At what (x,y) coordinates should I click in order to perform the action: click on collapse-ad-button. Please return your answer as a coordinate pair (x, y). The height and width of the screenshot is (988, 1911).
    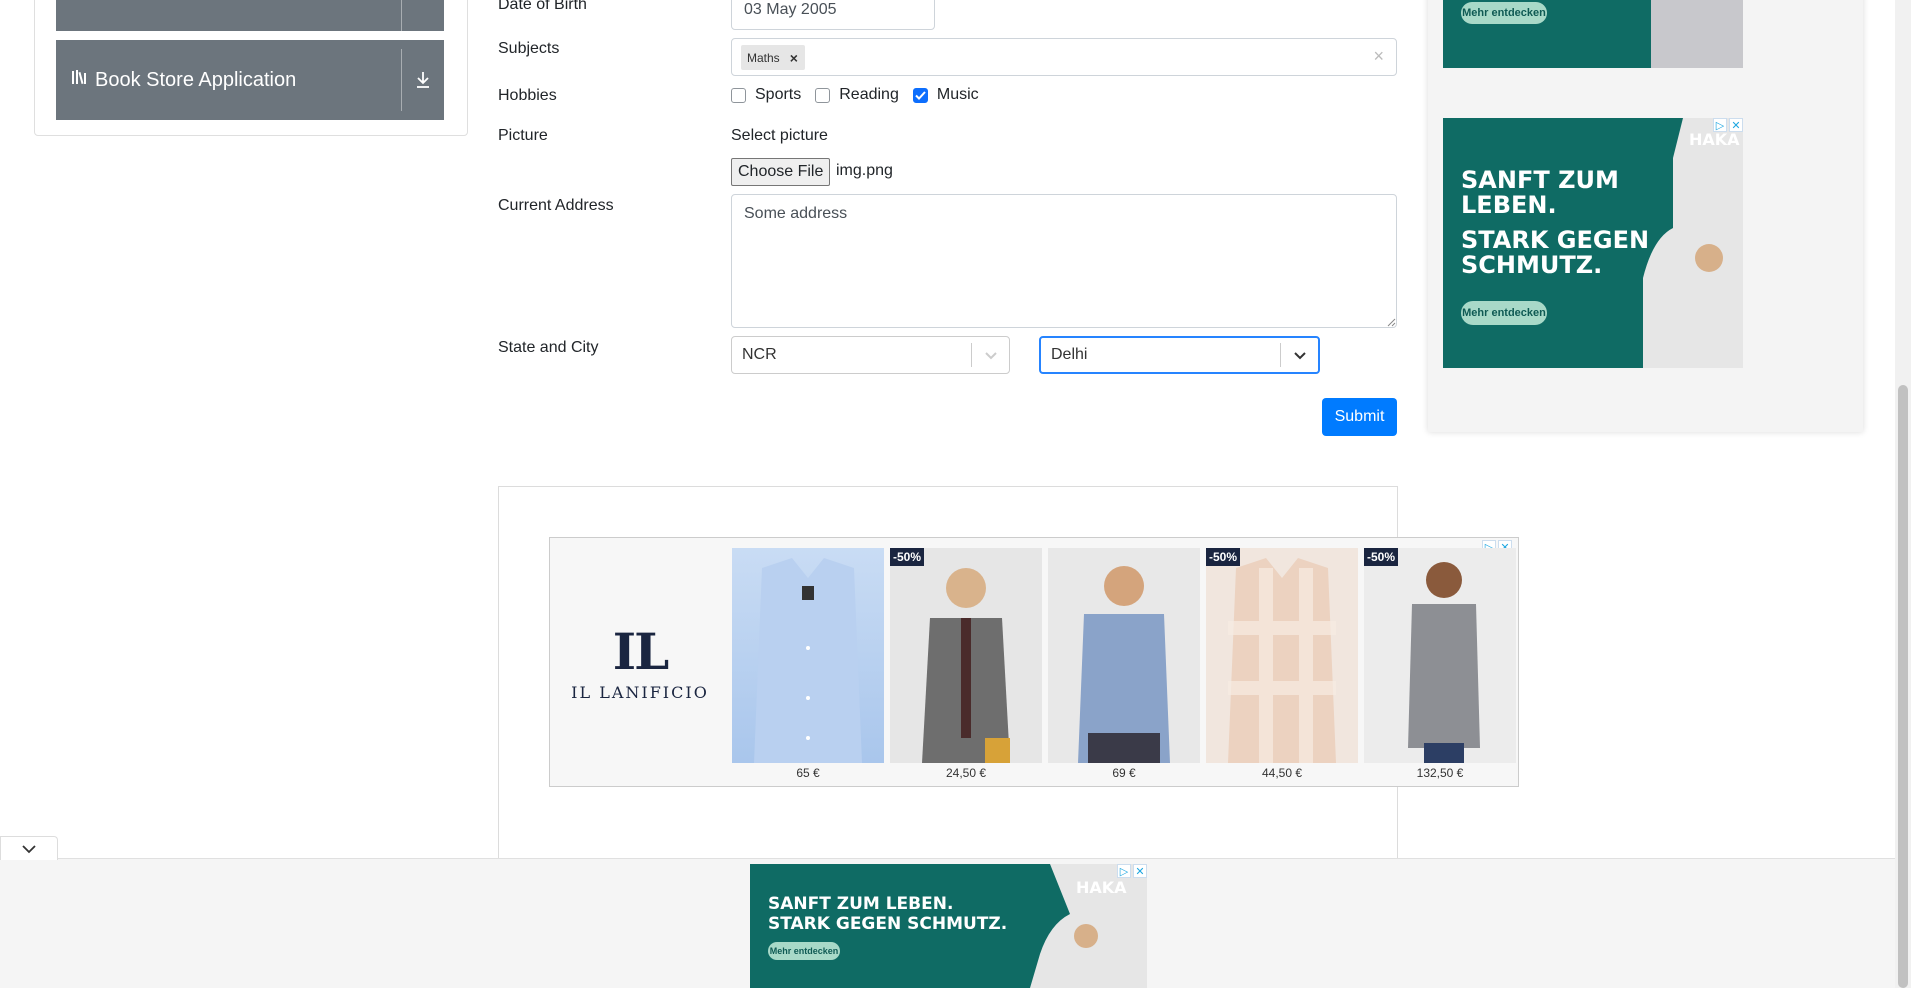
    Looking at the image, I should click on (29, 848).